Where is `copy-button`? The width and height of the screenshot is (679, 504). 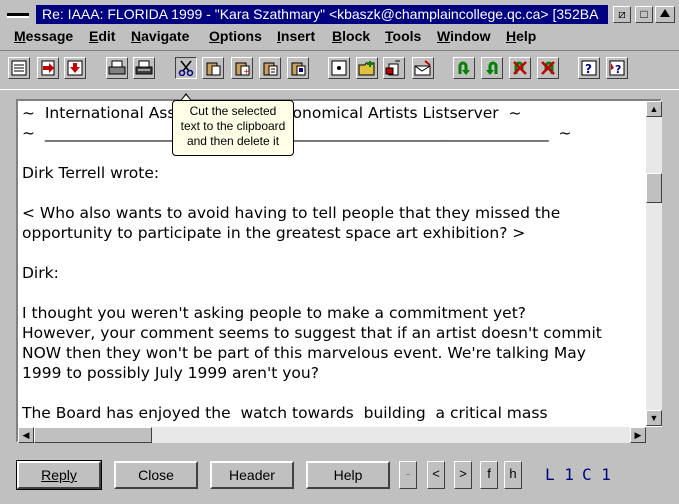
copy-button is located at coordinates (213, 68).